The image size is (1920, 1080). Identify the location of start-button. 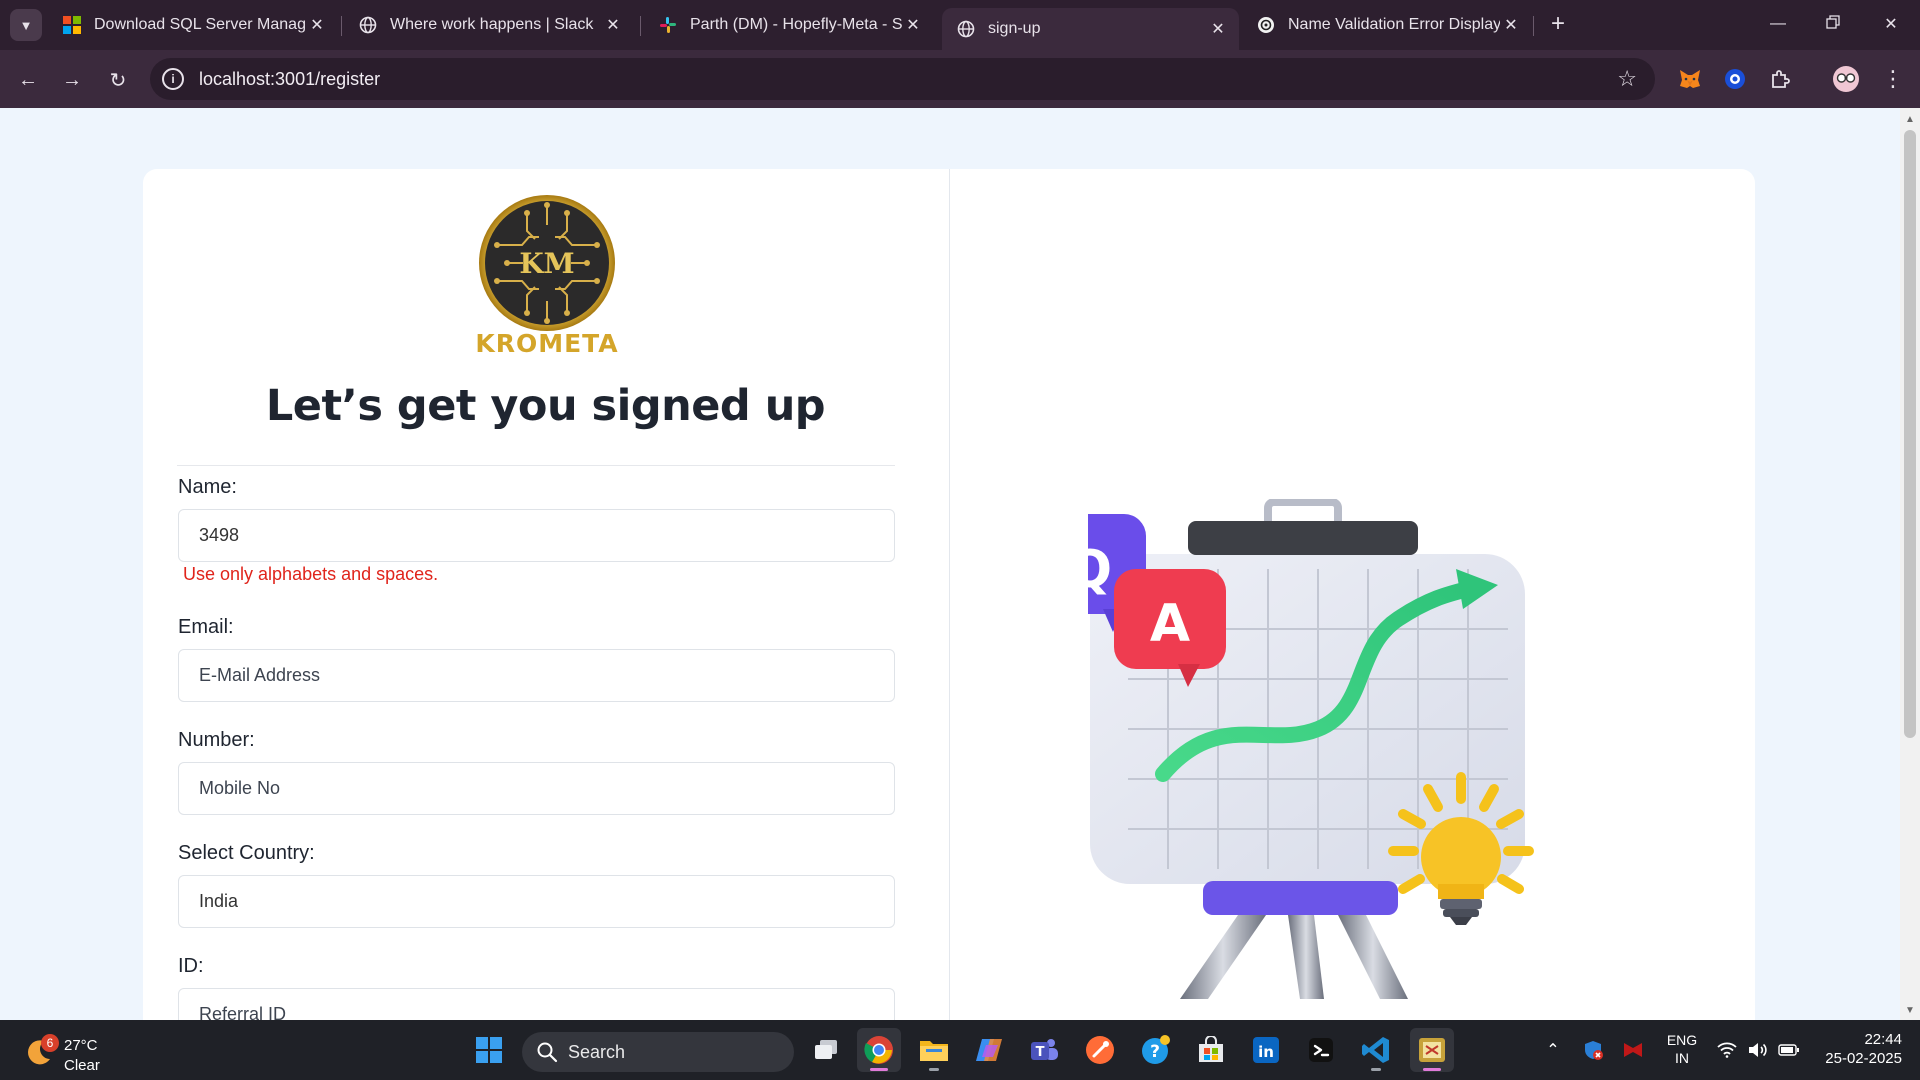
(489, 1050).